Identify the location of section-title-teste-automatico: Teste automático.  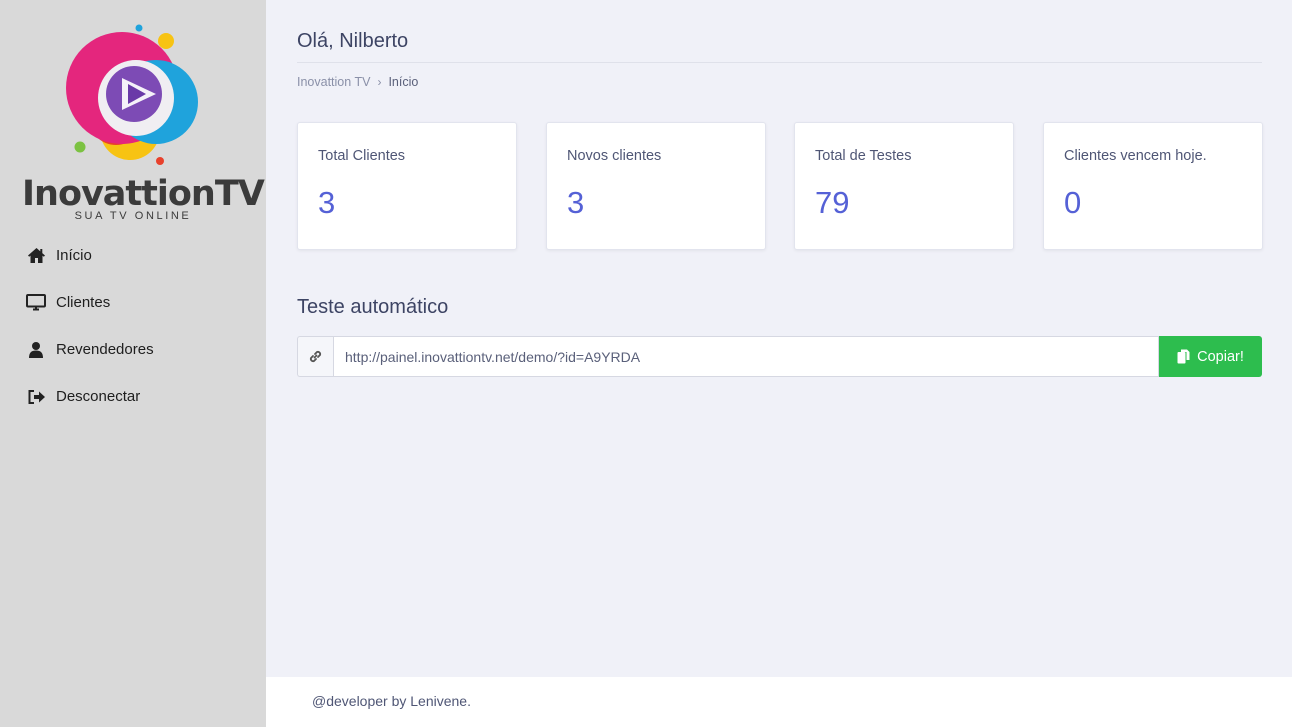
(373, 307).